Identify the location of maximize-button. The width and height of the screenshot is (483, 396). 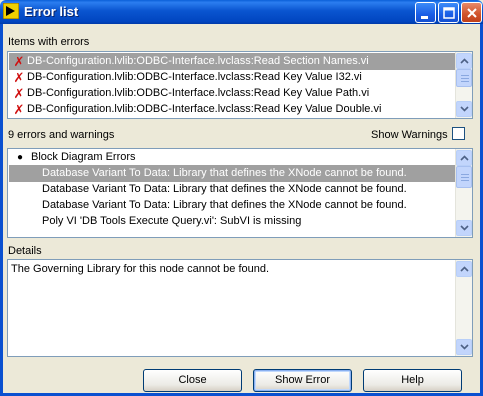
(448, 12).